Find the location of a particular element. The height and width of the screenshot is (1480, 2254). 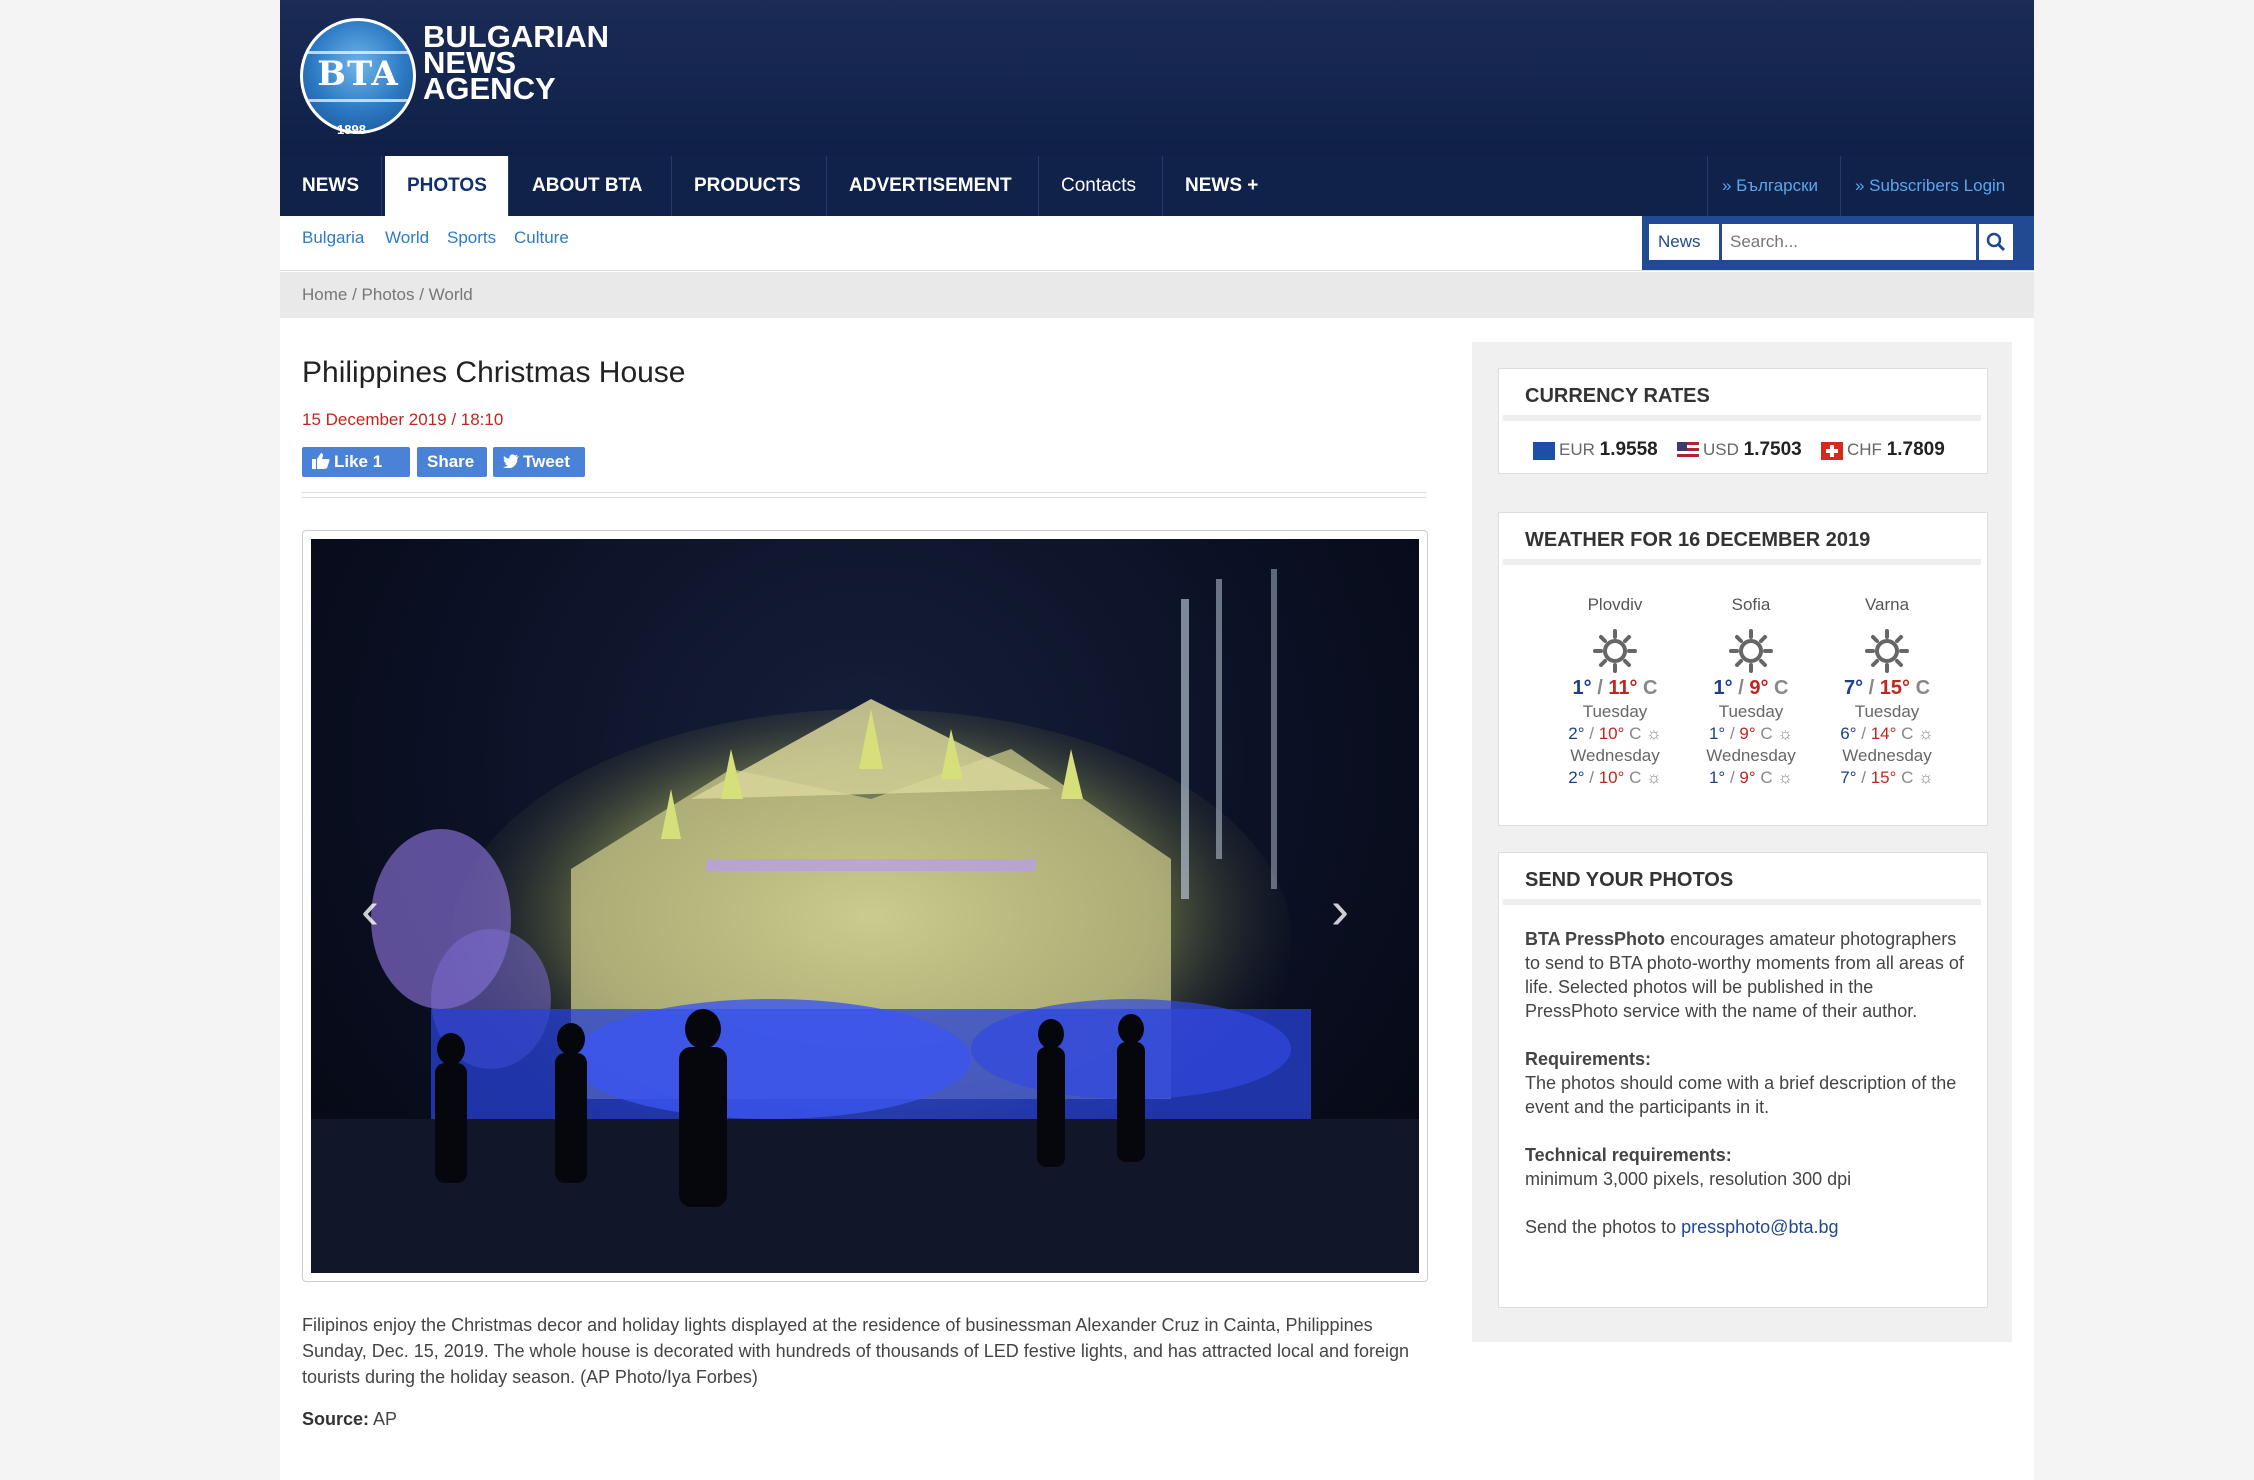

logo-abbr: BTA is located at coordinates (358, 74).